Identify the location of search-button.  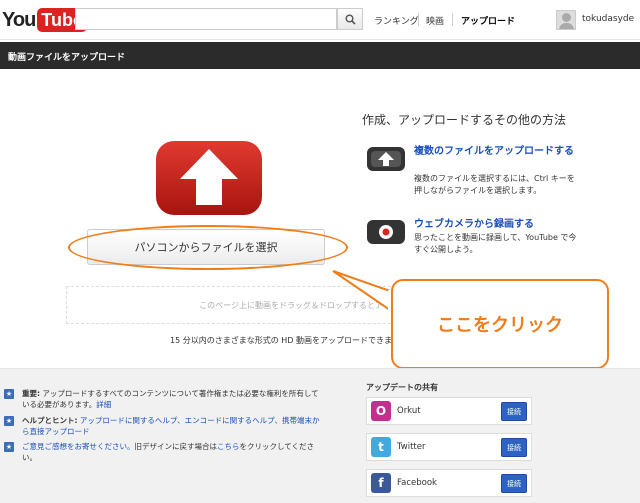
(350, 19).